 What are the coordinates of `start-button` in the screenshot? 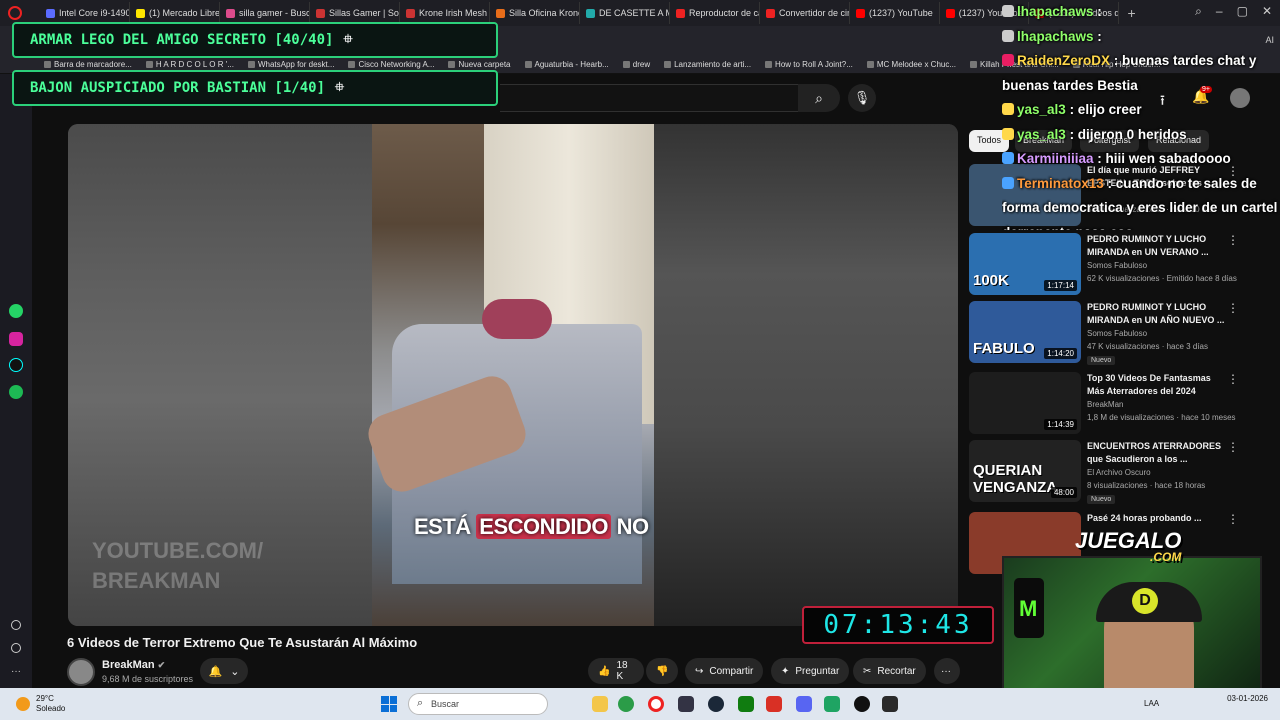 It's located at (389, 704).